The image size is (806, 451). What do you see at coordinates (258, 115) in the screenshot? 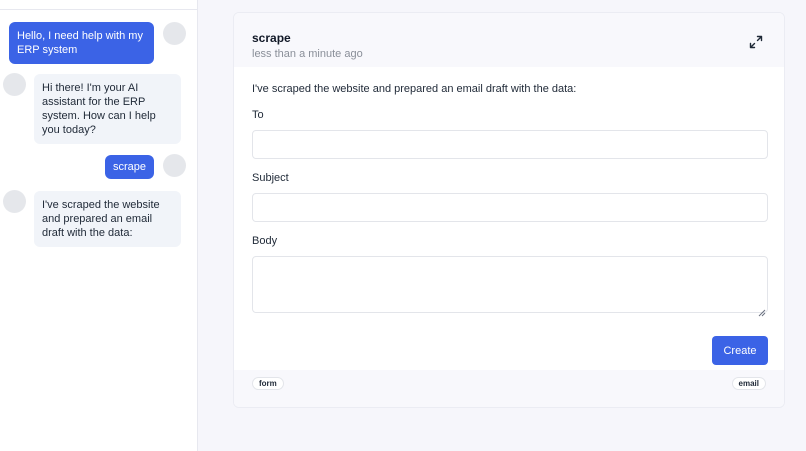
I see `to-label: To` at bounding box center [258, 115].